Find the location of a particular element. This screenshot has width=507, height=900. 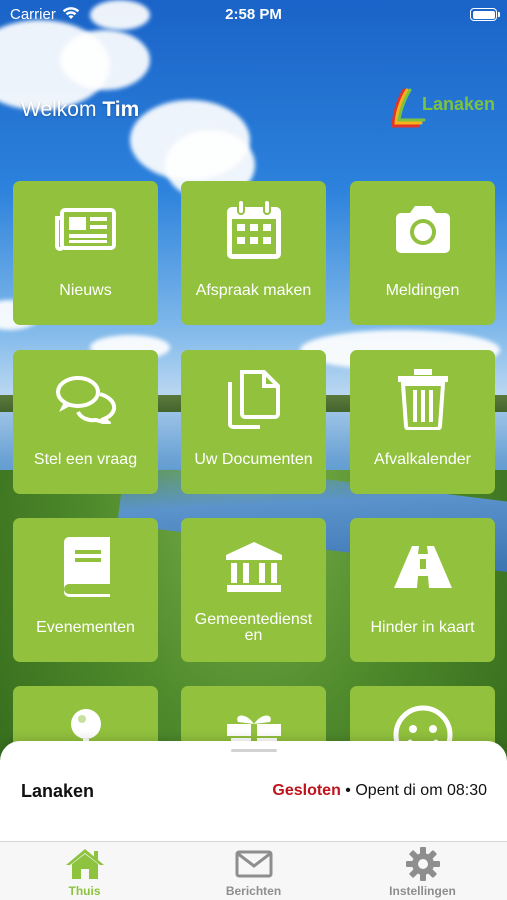

tab-berichten: Berichten is located at coordinates (253, 871).